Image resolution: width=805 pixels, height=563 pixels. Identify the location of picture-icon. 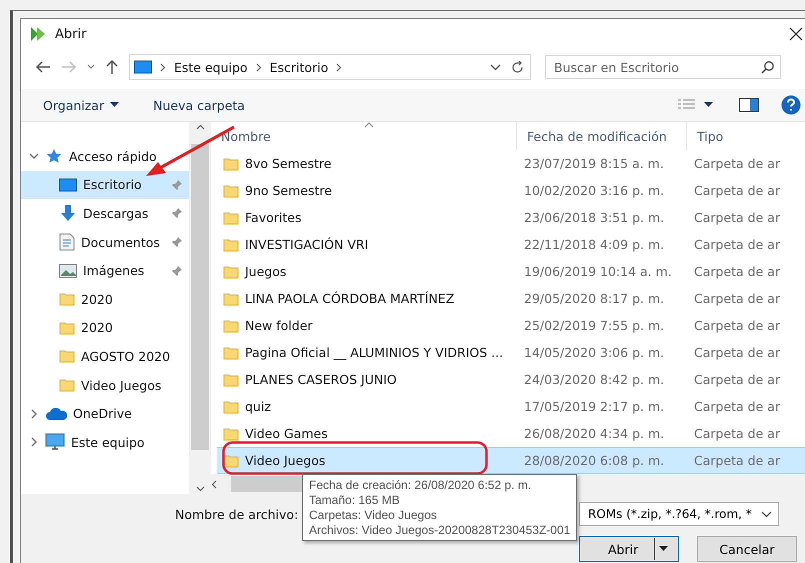
(68, 271).